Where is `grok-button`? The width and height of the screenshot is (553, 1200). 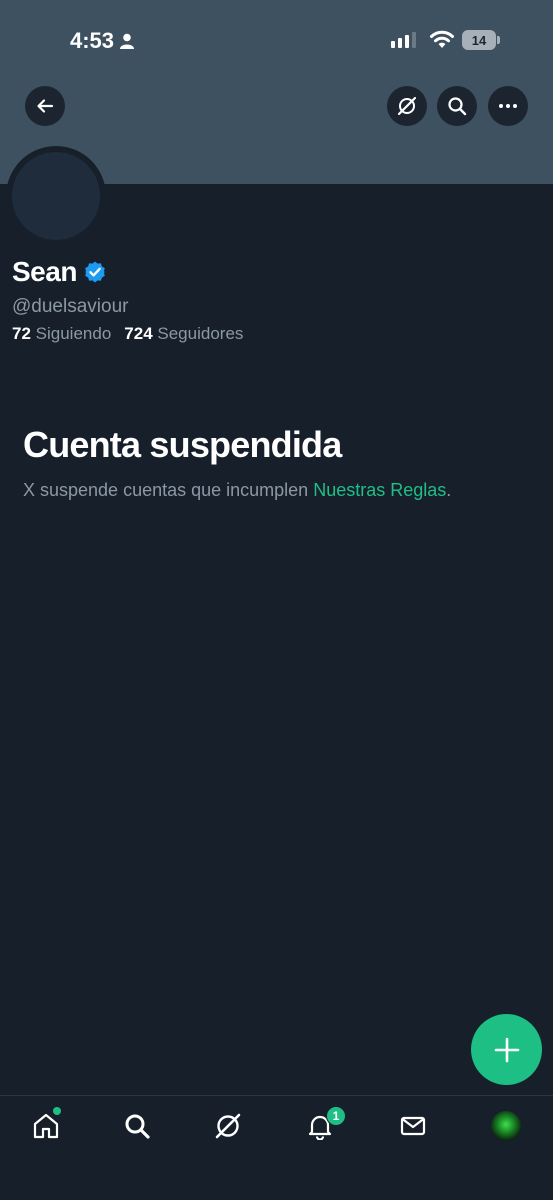 grok-button is located at coordinates (407, 106).